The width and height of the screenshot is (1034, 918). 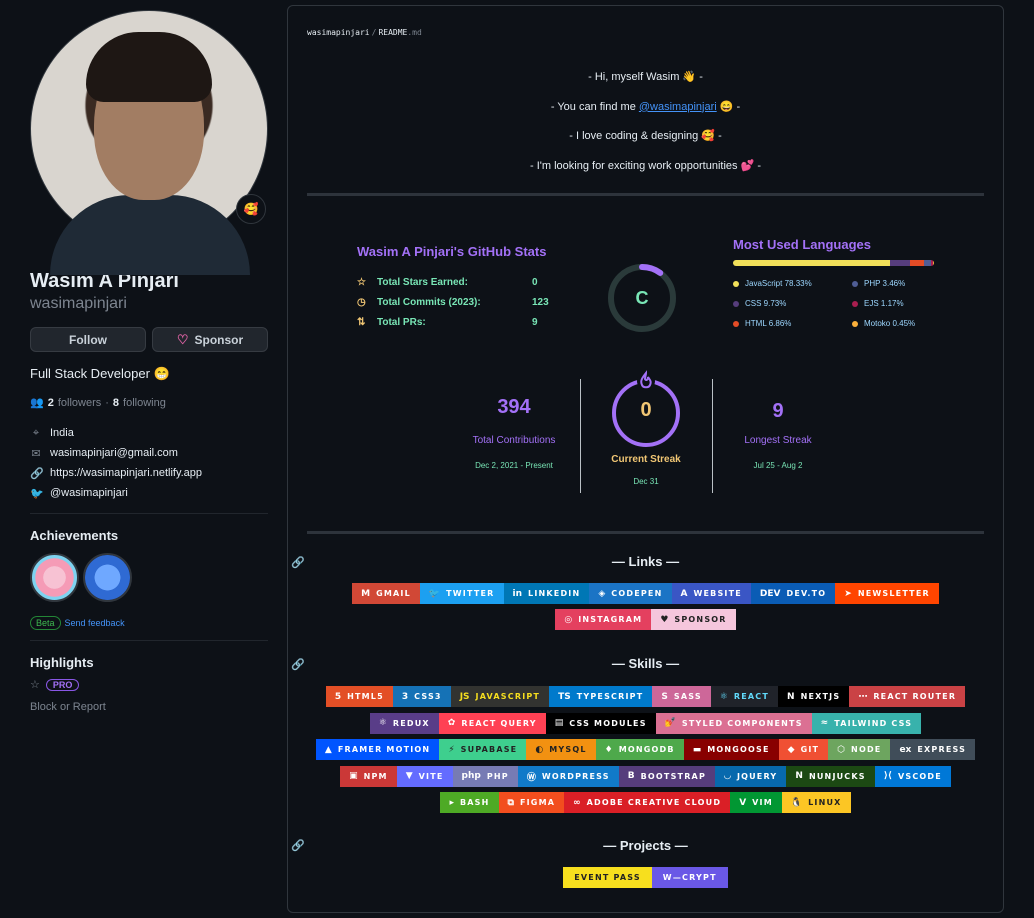 What do you see at coordinates (743, 802) in the screenshot?
I see `vim-icon: V` at bounding box center [743, 802].